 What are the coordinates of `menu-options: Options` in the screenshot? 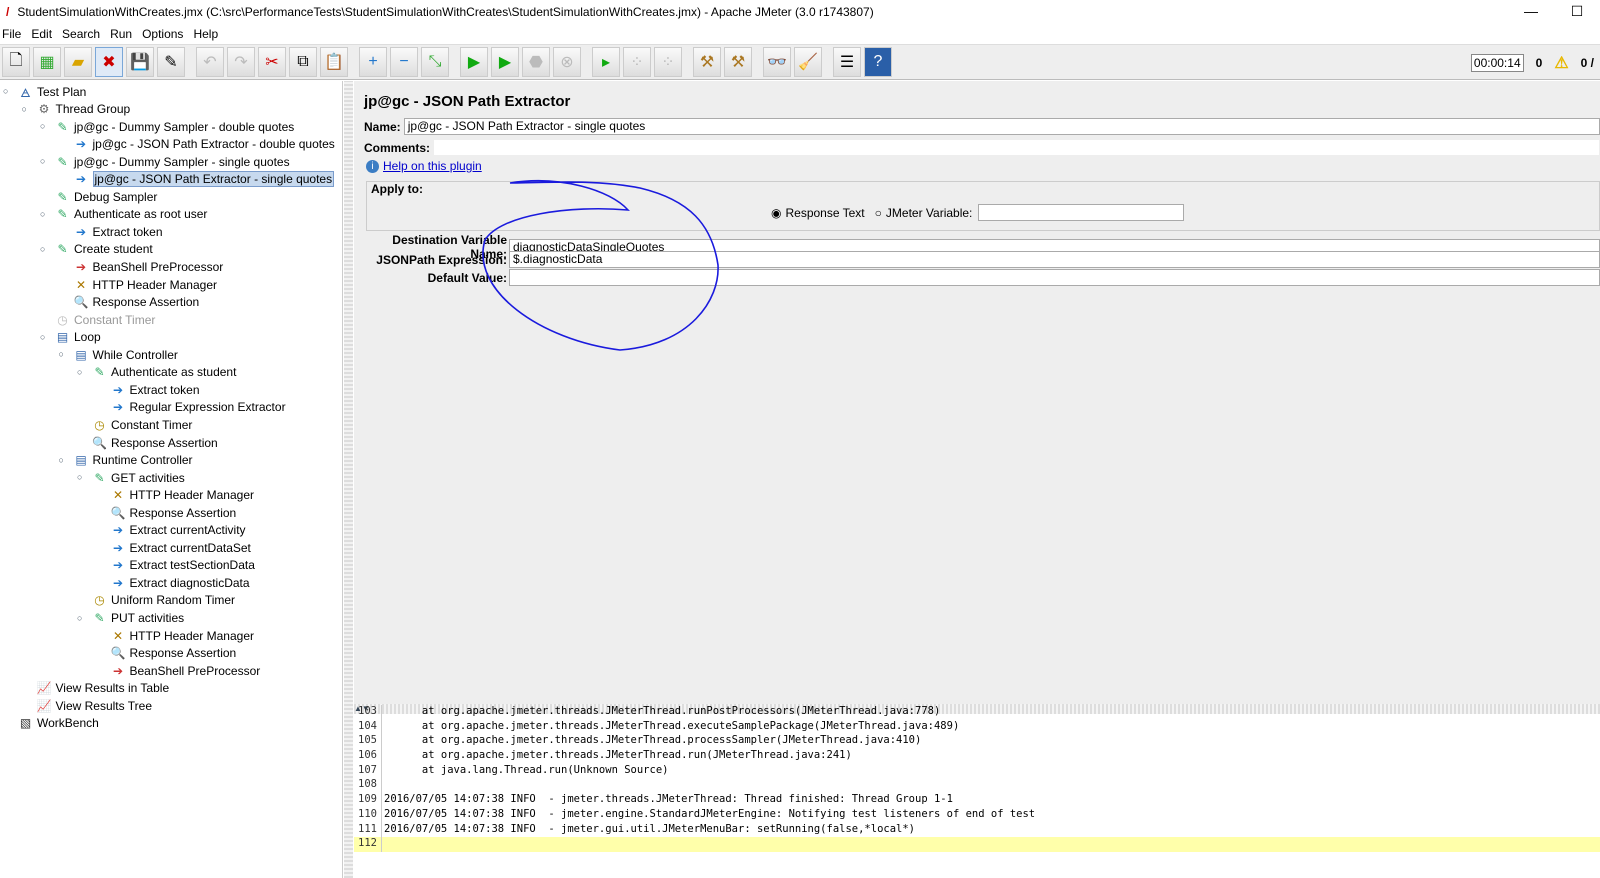 It's located at (161, 34).